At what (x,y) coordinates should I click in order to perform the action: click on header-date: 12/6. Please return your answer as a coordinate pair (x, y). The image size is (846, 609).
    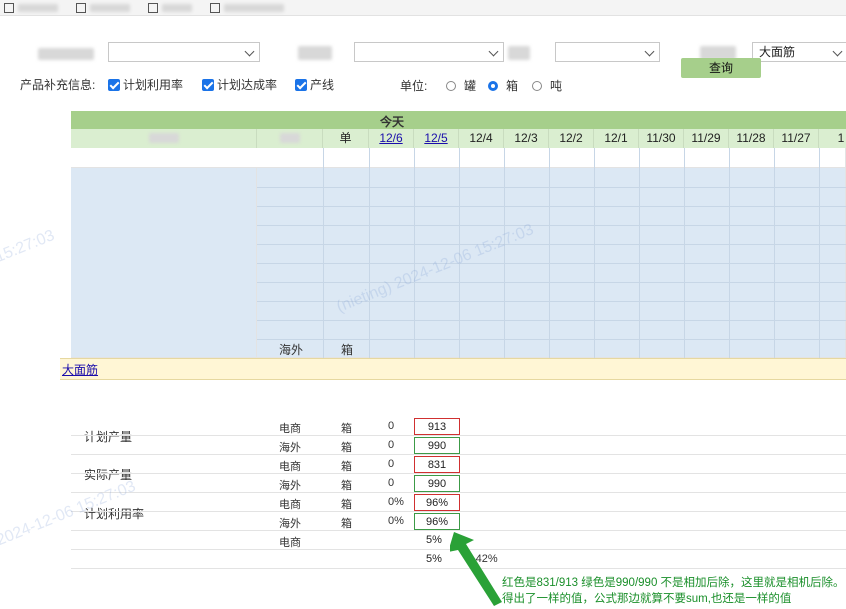
    Looking at the image, I should click on (391, 138).